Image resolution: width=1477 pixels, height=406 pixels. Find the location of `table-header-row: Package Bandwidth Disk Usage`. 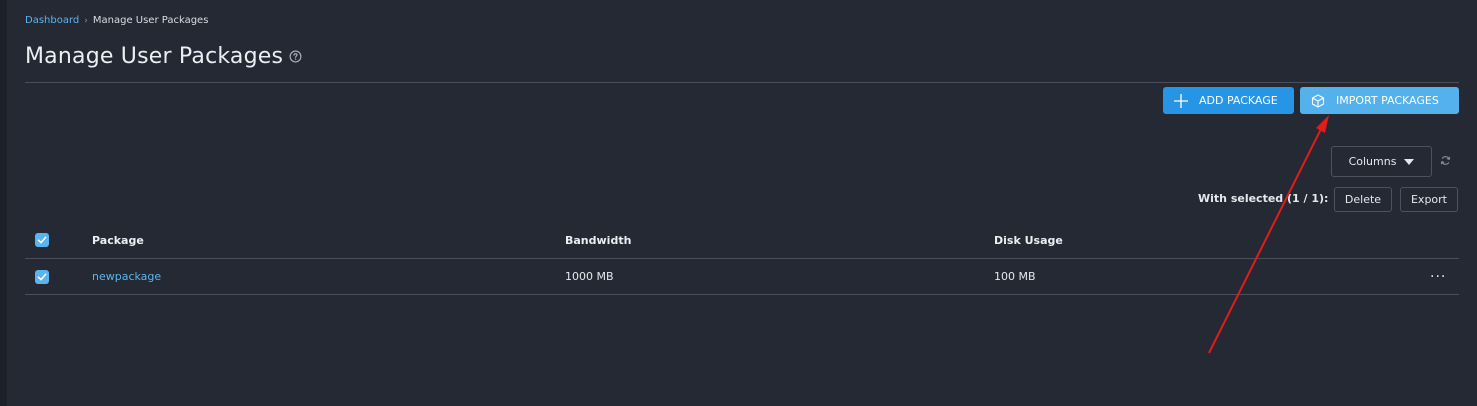

table-header-row: Package Bandwidth Disk Usage is located at coordinates (742, 240).